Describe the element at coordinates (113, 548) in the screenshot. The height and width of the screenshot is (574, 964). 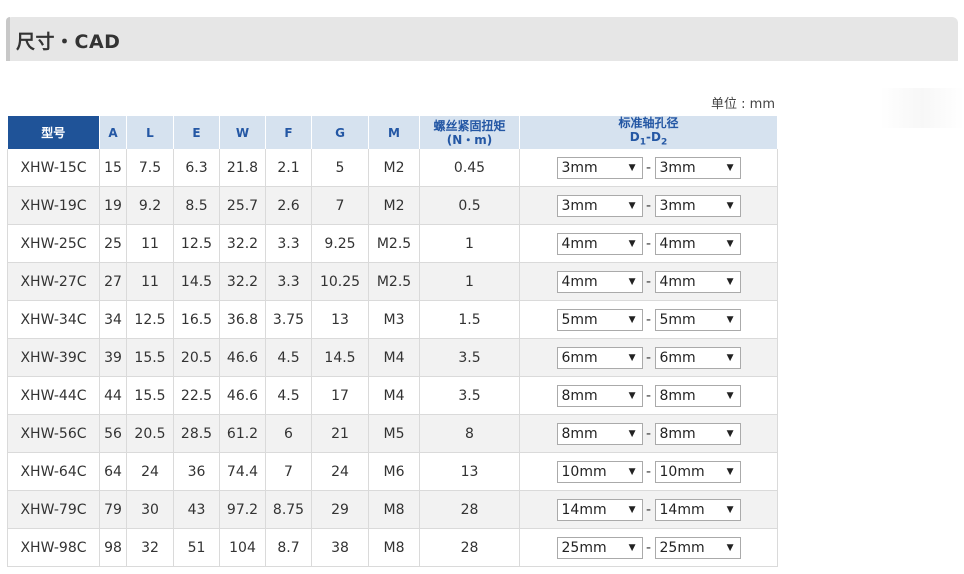
I see `cell-a: 98` at that location.